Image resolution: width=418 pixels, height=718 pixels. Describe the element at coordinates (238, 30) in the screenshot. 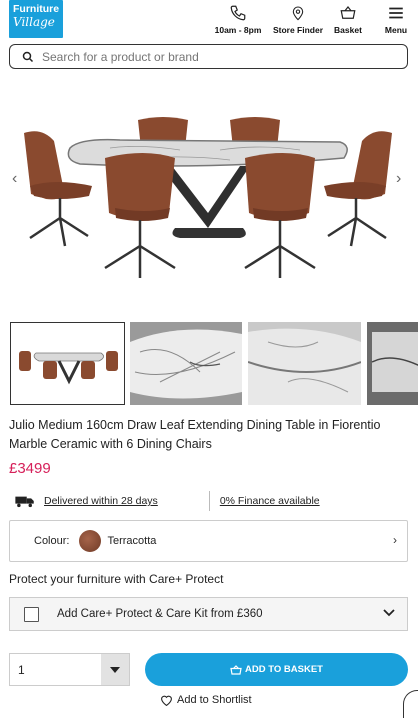

I see `phone-hours: 10am - 8pm` at that location.